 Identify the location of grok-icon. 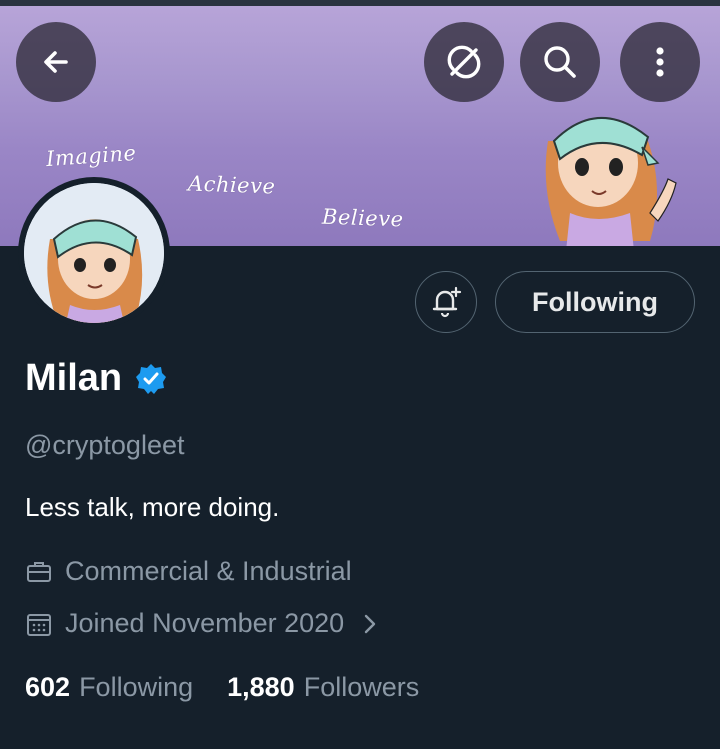
(464, 62).